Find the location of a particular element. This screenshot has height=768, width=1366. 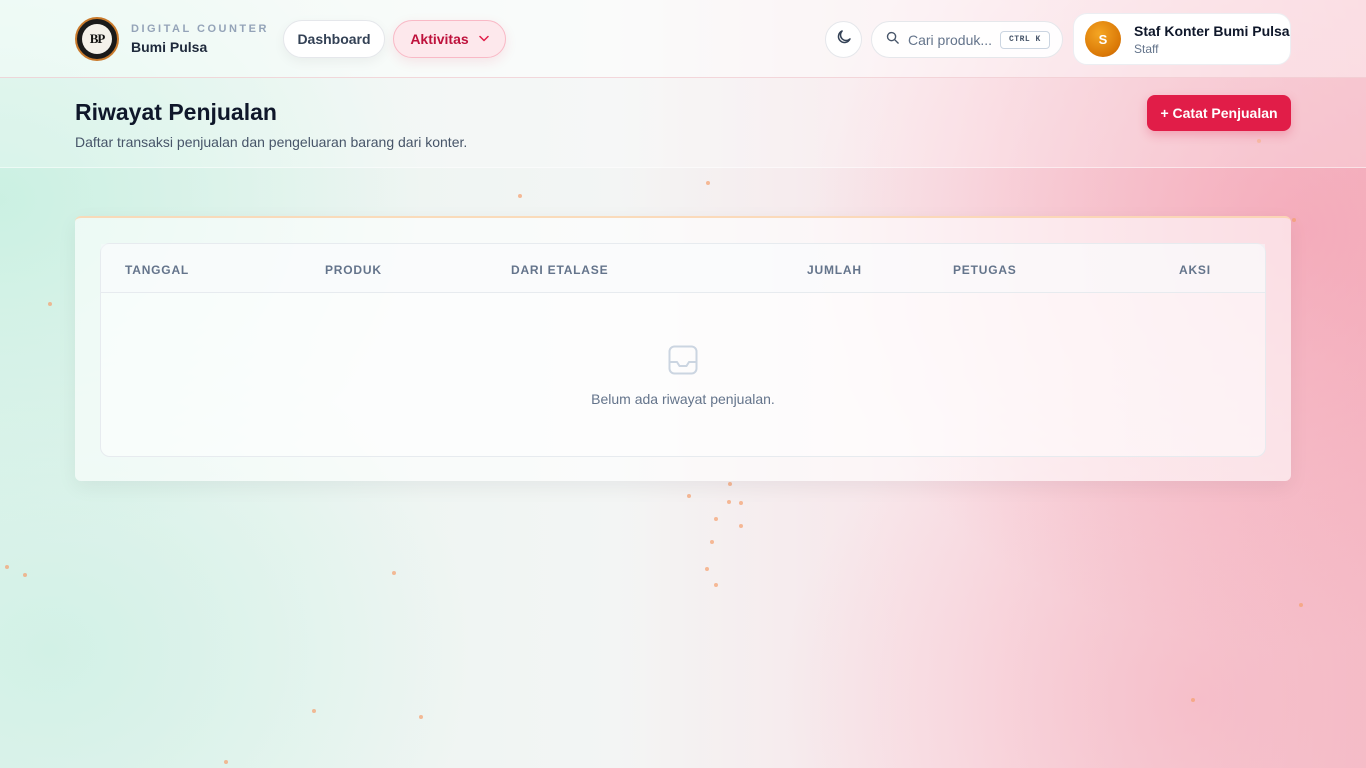

search-box: CTRL K is located at coordinates (967, 39).